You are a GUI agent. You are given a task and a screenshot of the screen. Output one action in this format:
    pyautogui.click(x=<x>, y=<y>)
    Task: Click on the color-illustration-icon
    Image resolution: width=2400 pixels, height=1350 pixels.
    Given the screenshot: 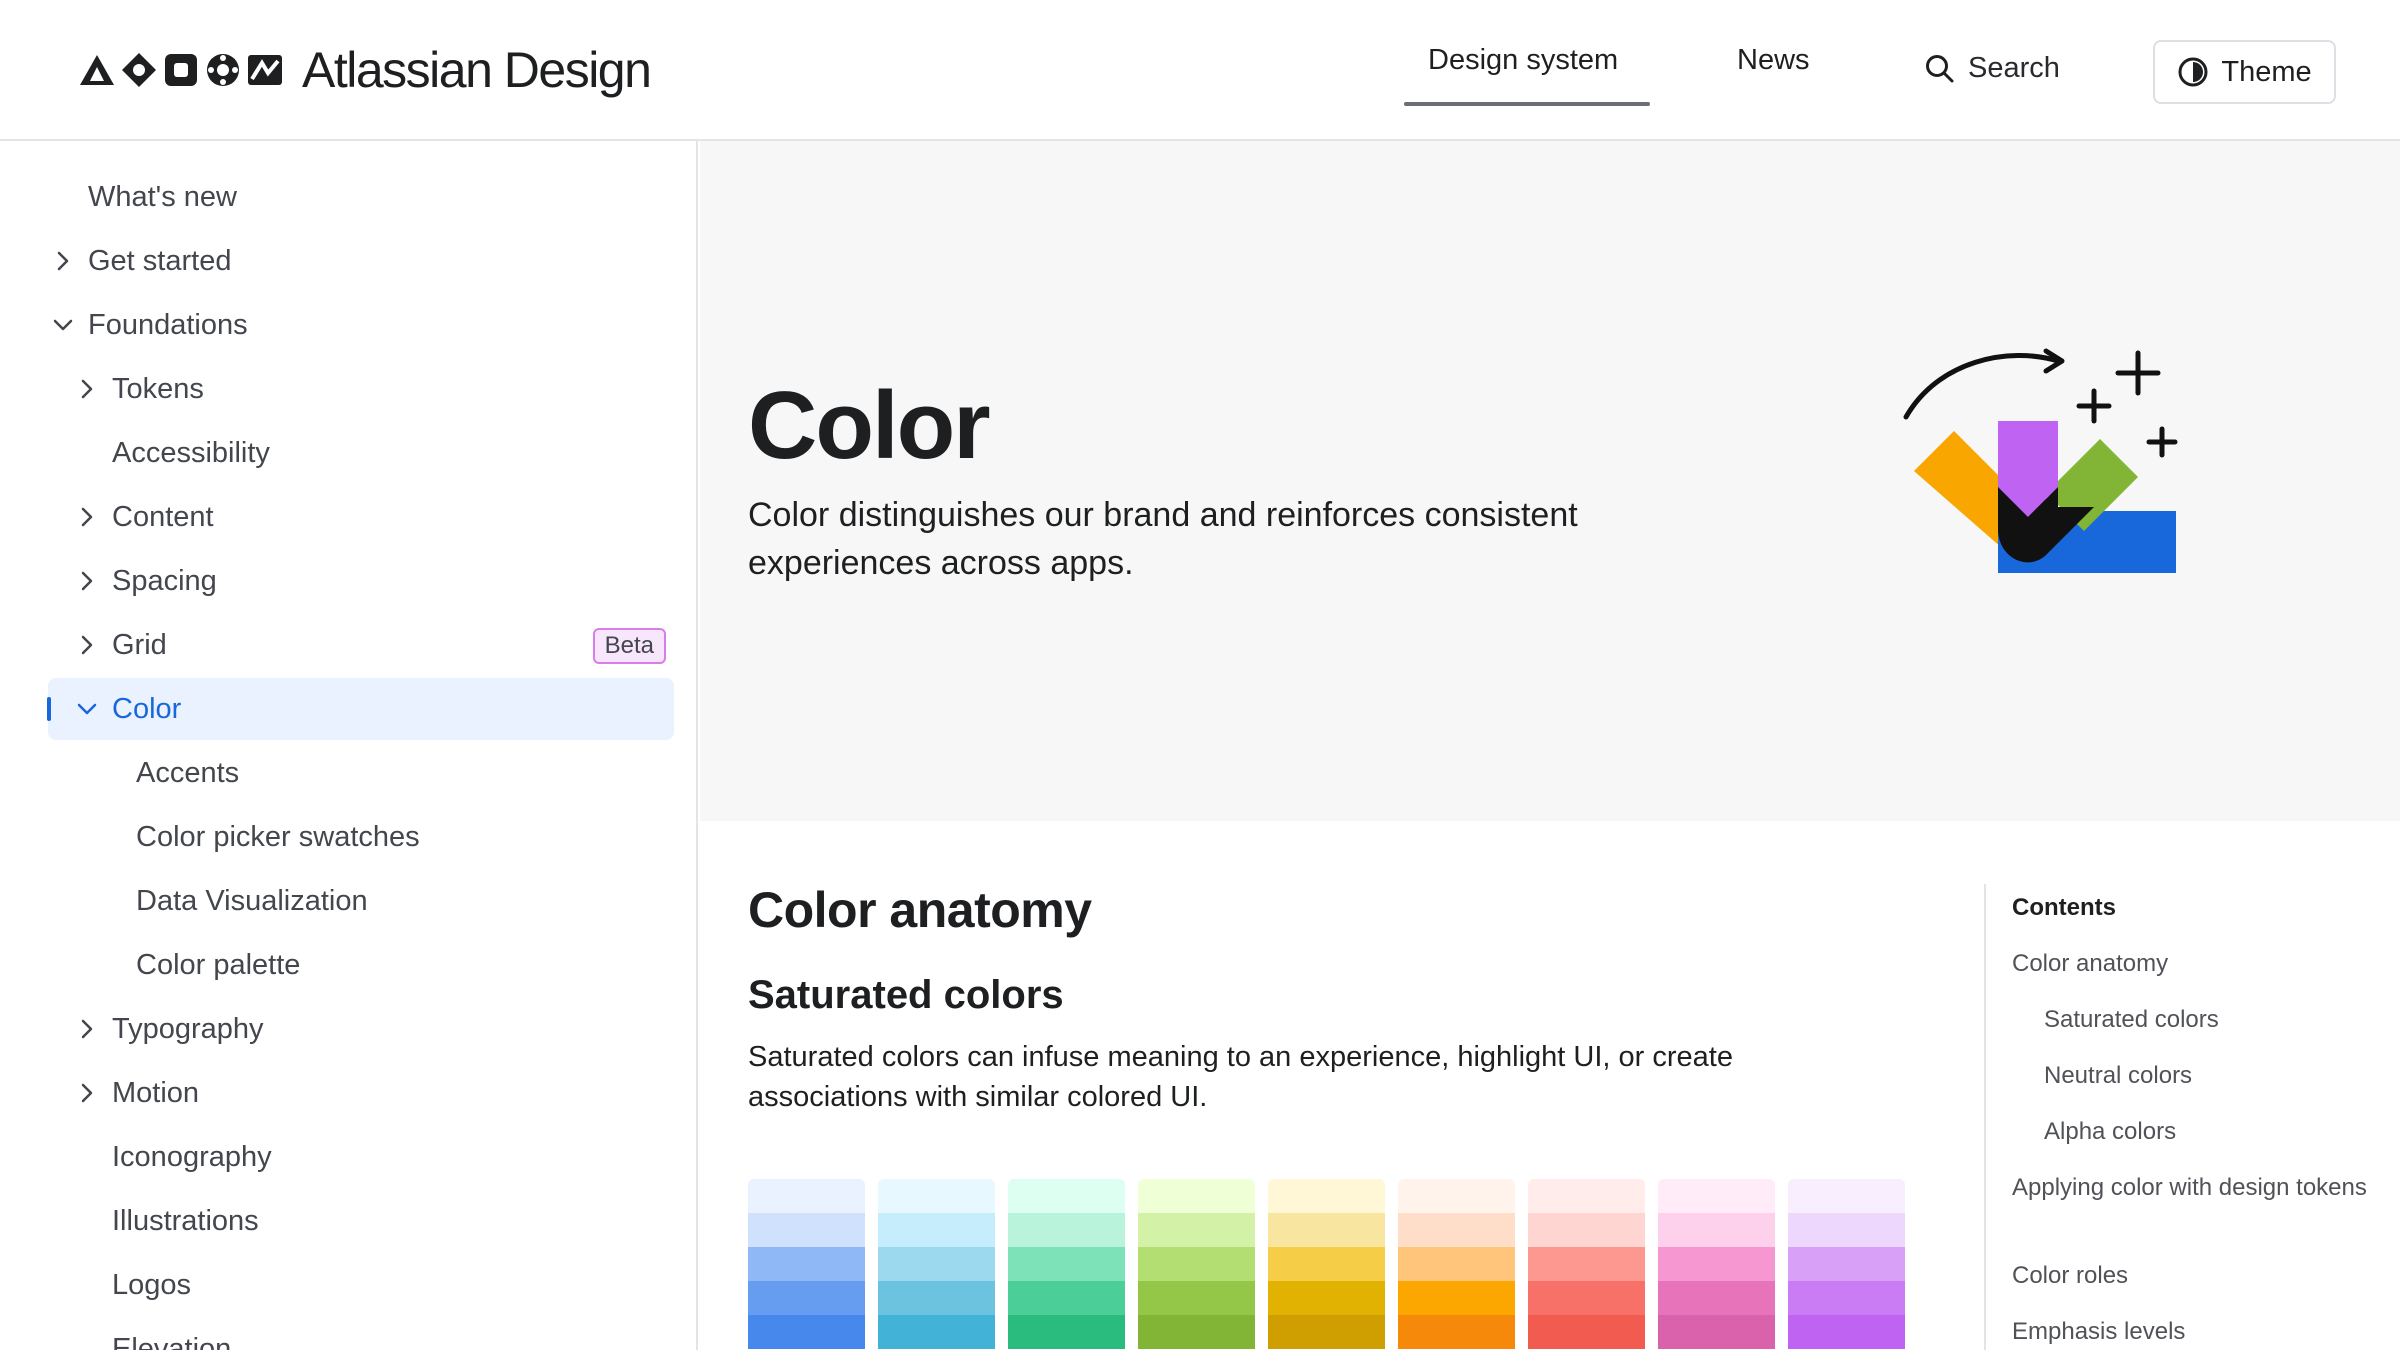 What is the action you would take?
    pyautogui.click(x=2040, y=460)
    